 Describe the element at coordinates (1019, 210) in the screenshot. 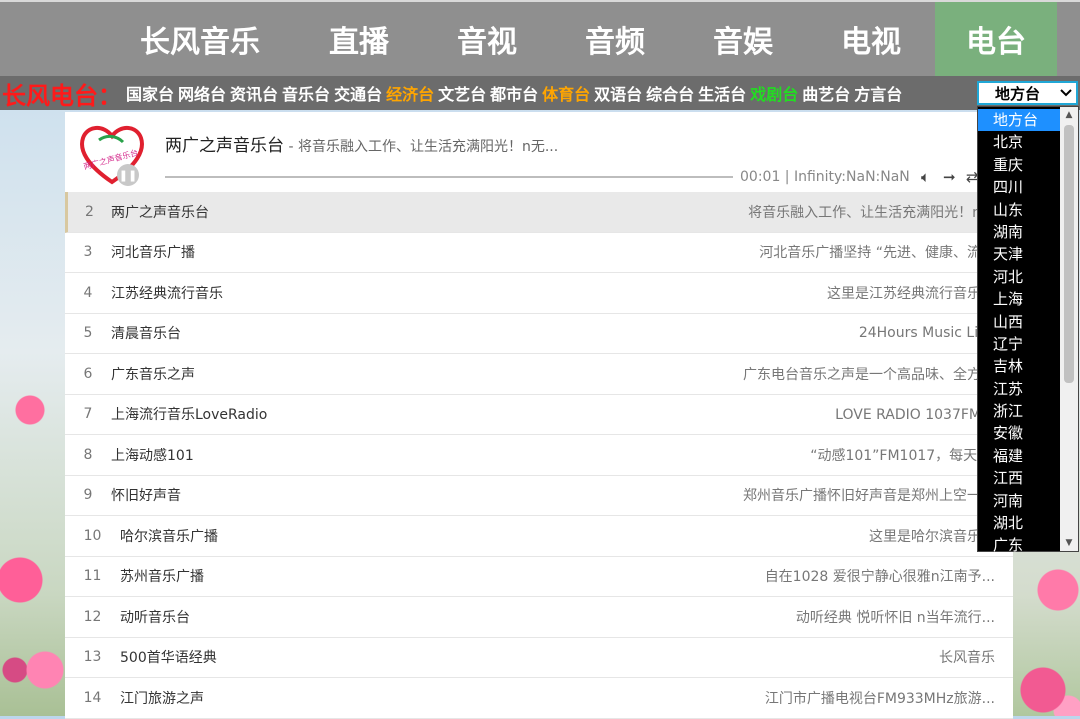

I see `dropdown-option: 山东` at that location.